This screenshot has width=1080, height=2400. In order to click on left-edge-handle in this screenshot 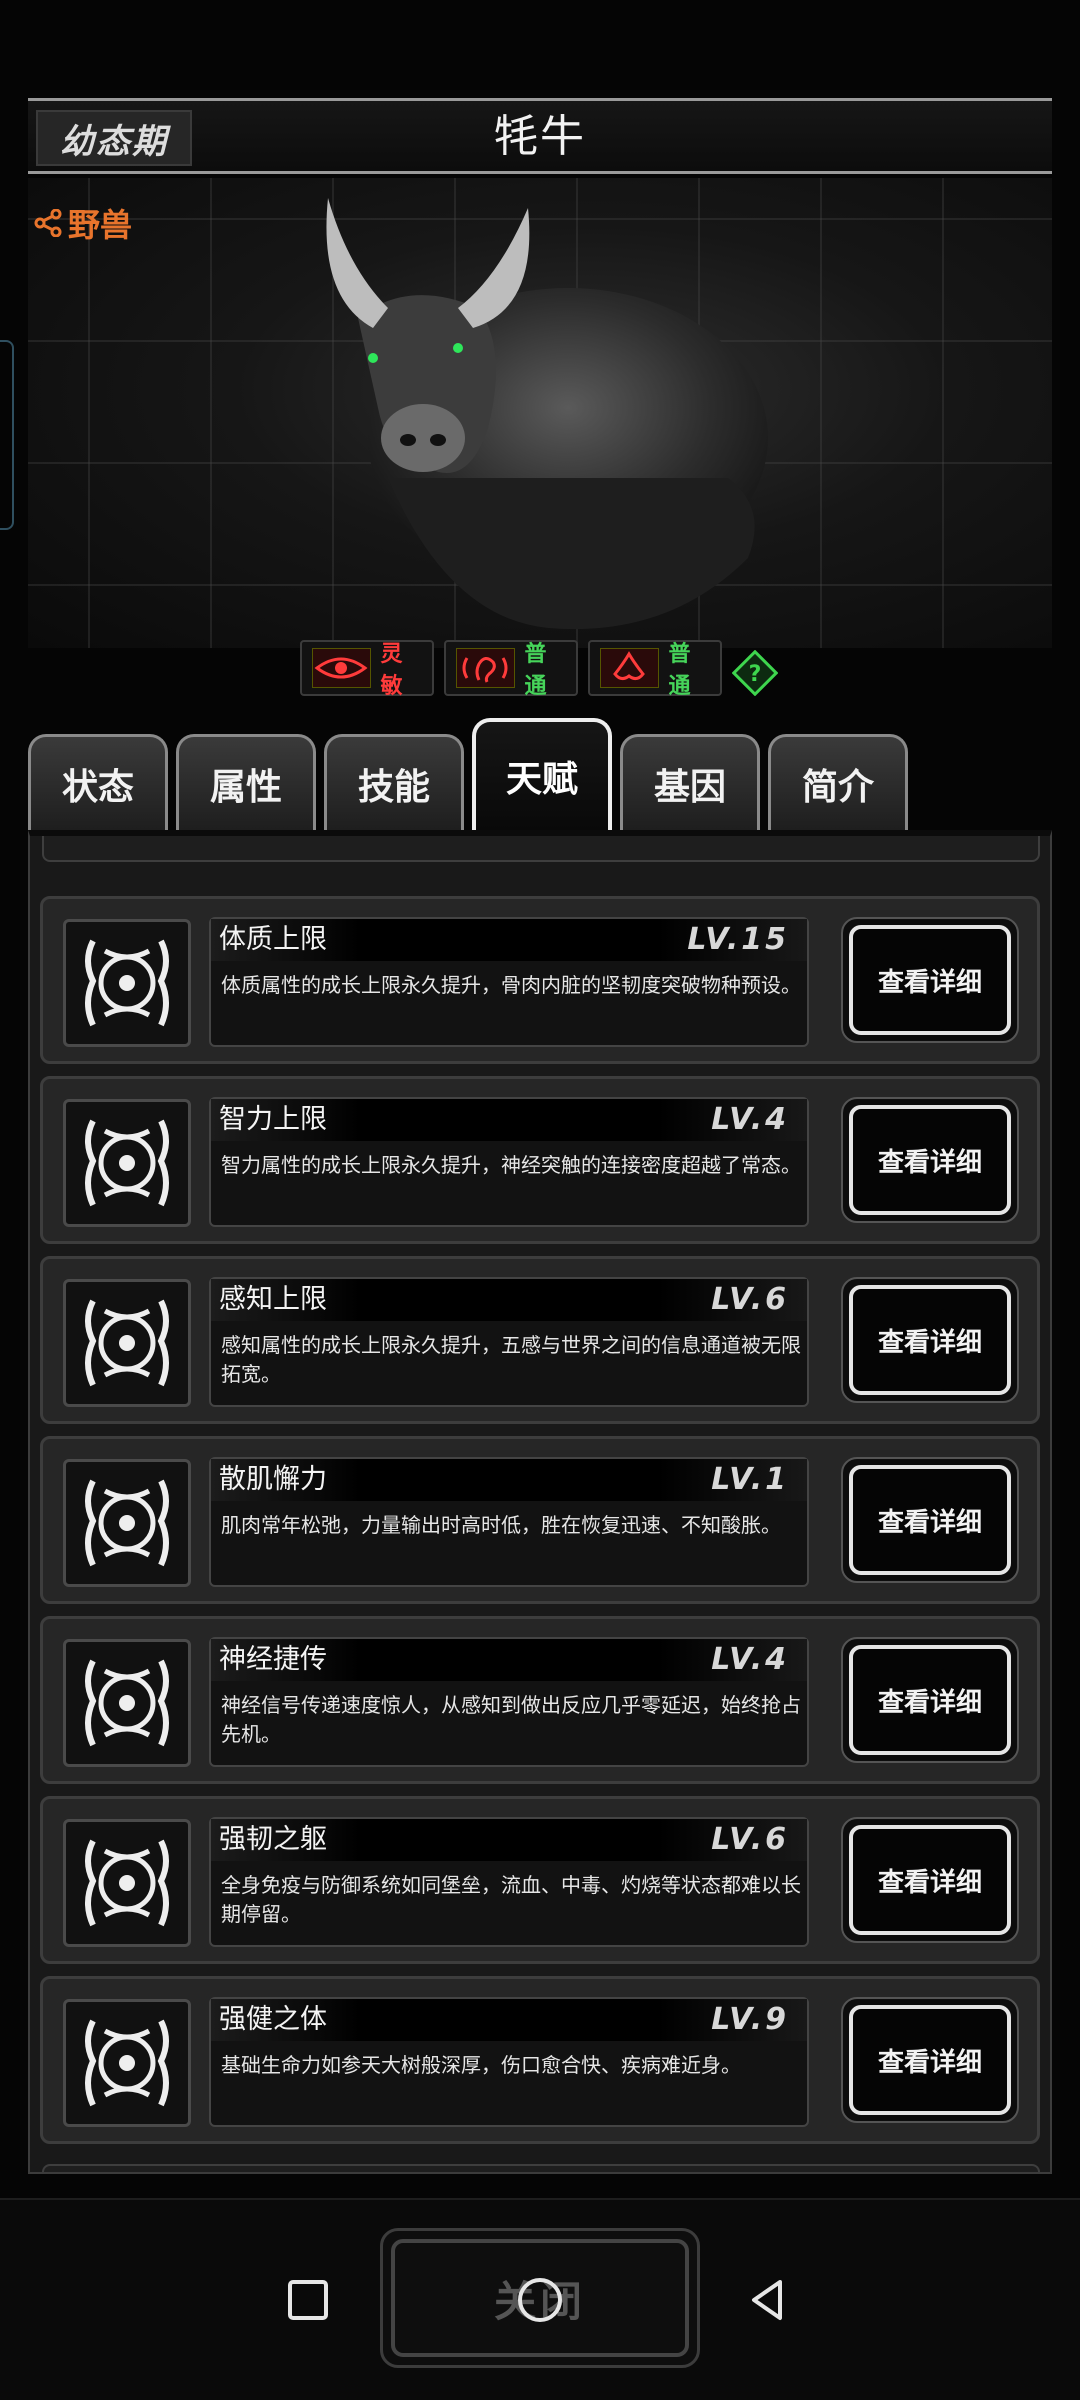, I will do `click(7, 435)`.